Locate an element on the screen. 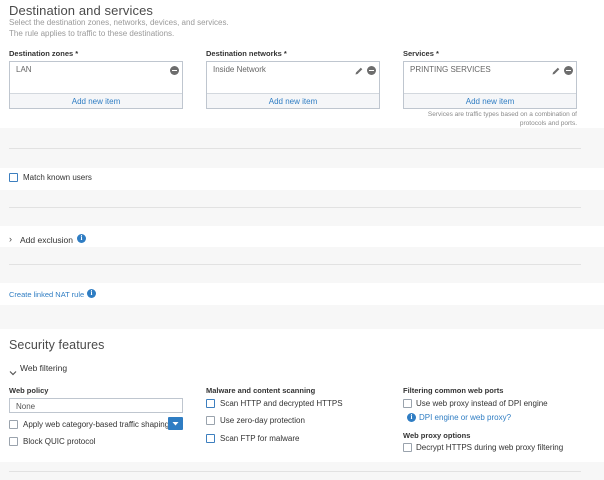 The image size is (604, 480). block-quic-label: Block QUIC protocol is located at coordinates (59, 441).